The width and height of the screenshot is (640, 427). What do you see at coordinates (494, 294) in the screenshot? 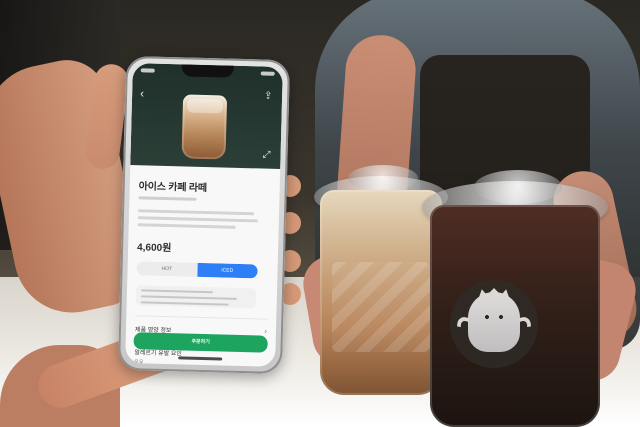
I see `logo-crown-icon` at bounding box center [494, 294].